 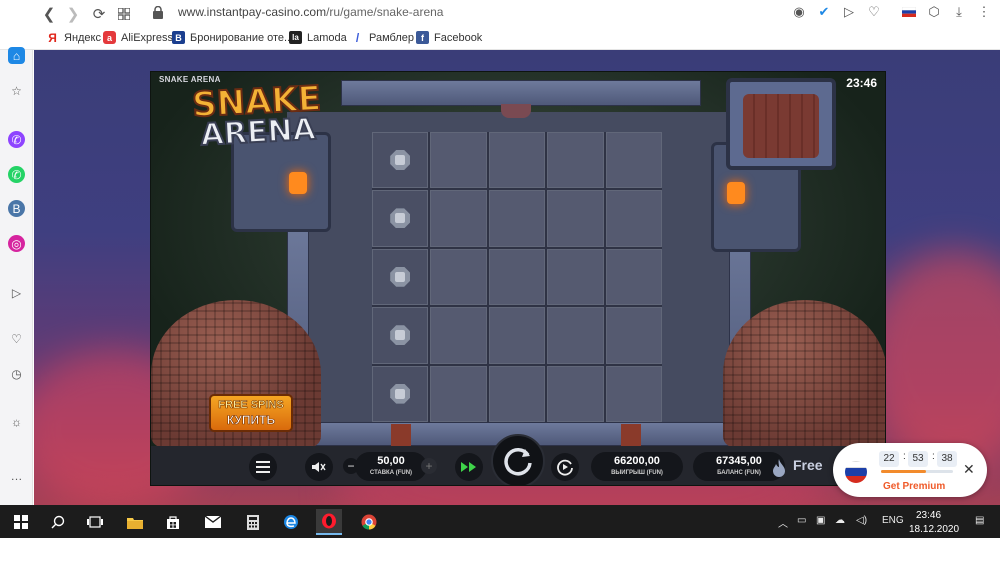 I want to click on notifications-icon: ▤, so click(x=979, y=520).